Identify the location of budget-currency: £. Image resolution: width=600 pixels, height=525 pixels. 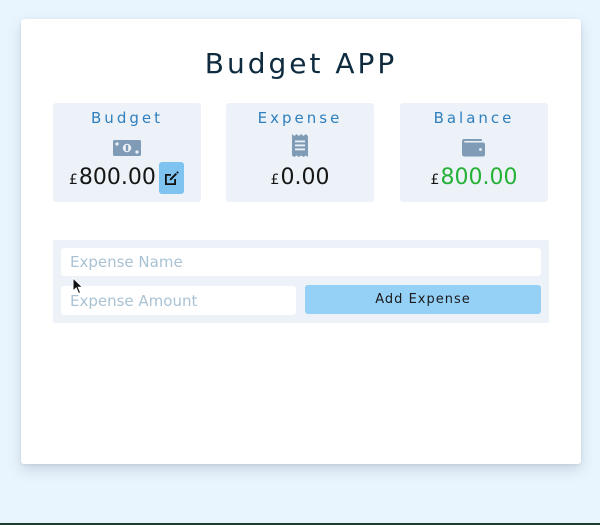
(73, 180).